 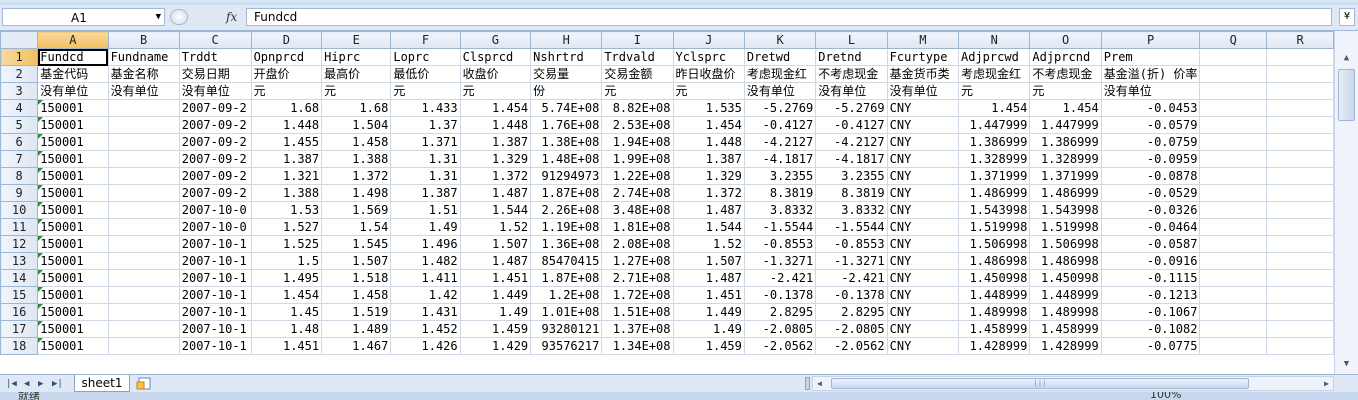 What do you see at coordinates (286, 125) in the screenshot?
I see `cell-d5: 1.448` at bounding box center [286, 125].